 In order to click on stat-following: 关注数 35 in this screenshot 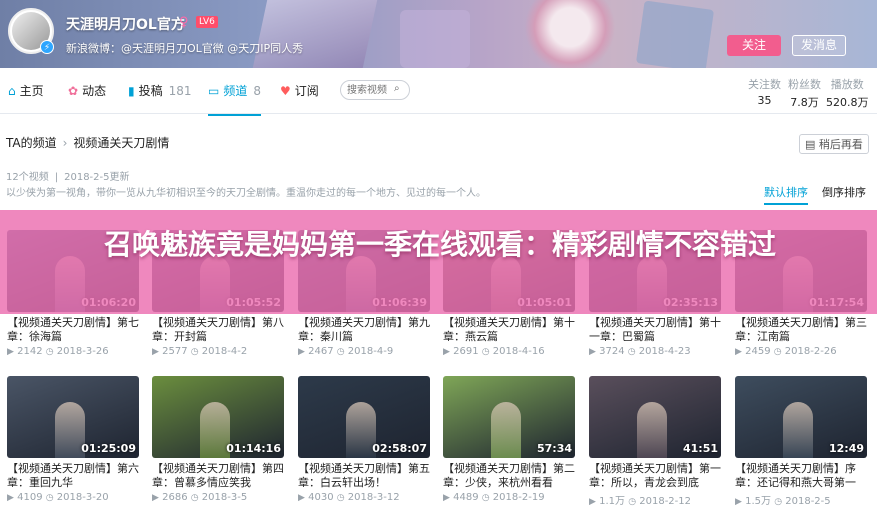, I will do `click(764, 91)`.